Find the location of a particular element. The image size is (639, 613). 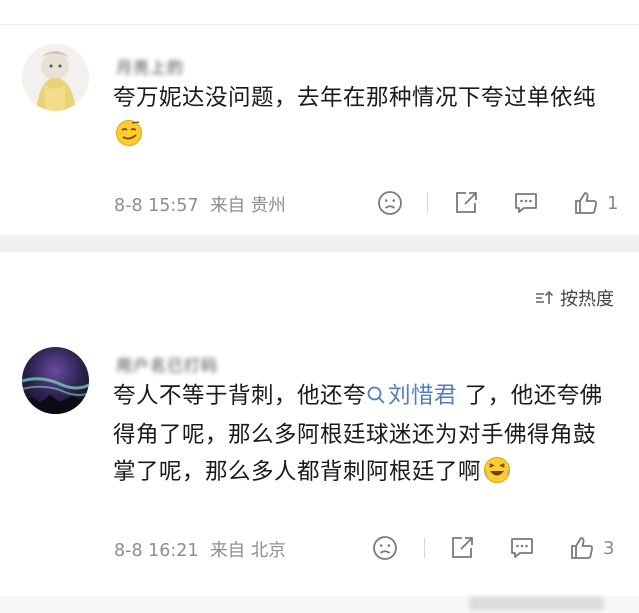

like-count: 1 is located at coordinates (613, 203).